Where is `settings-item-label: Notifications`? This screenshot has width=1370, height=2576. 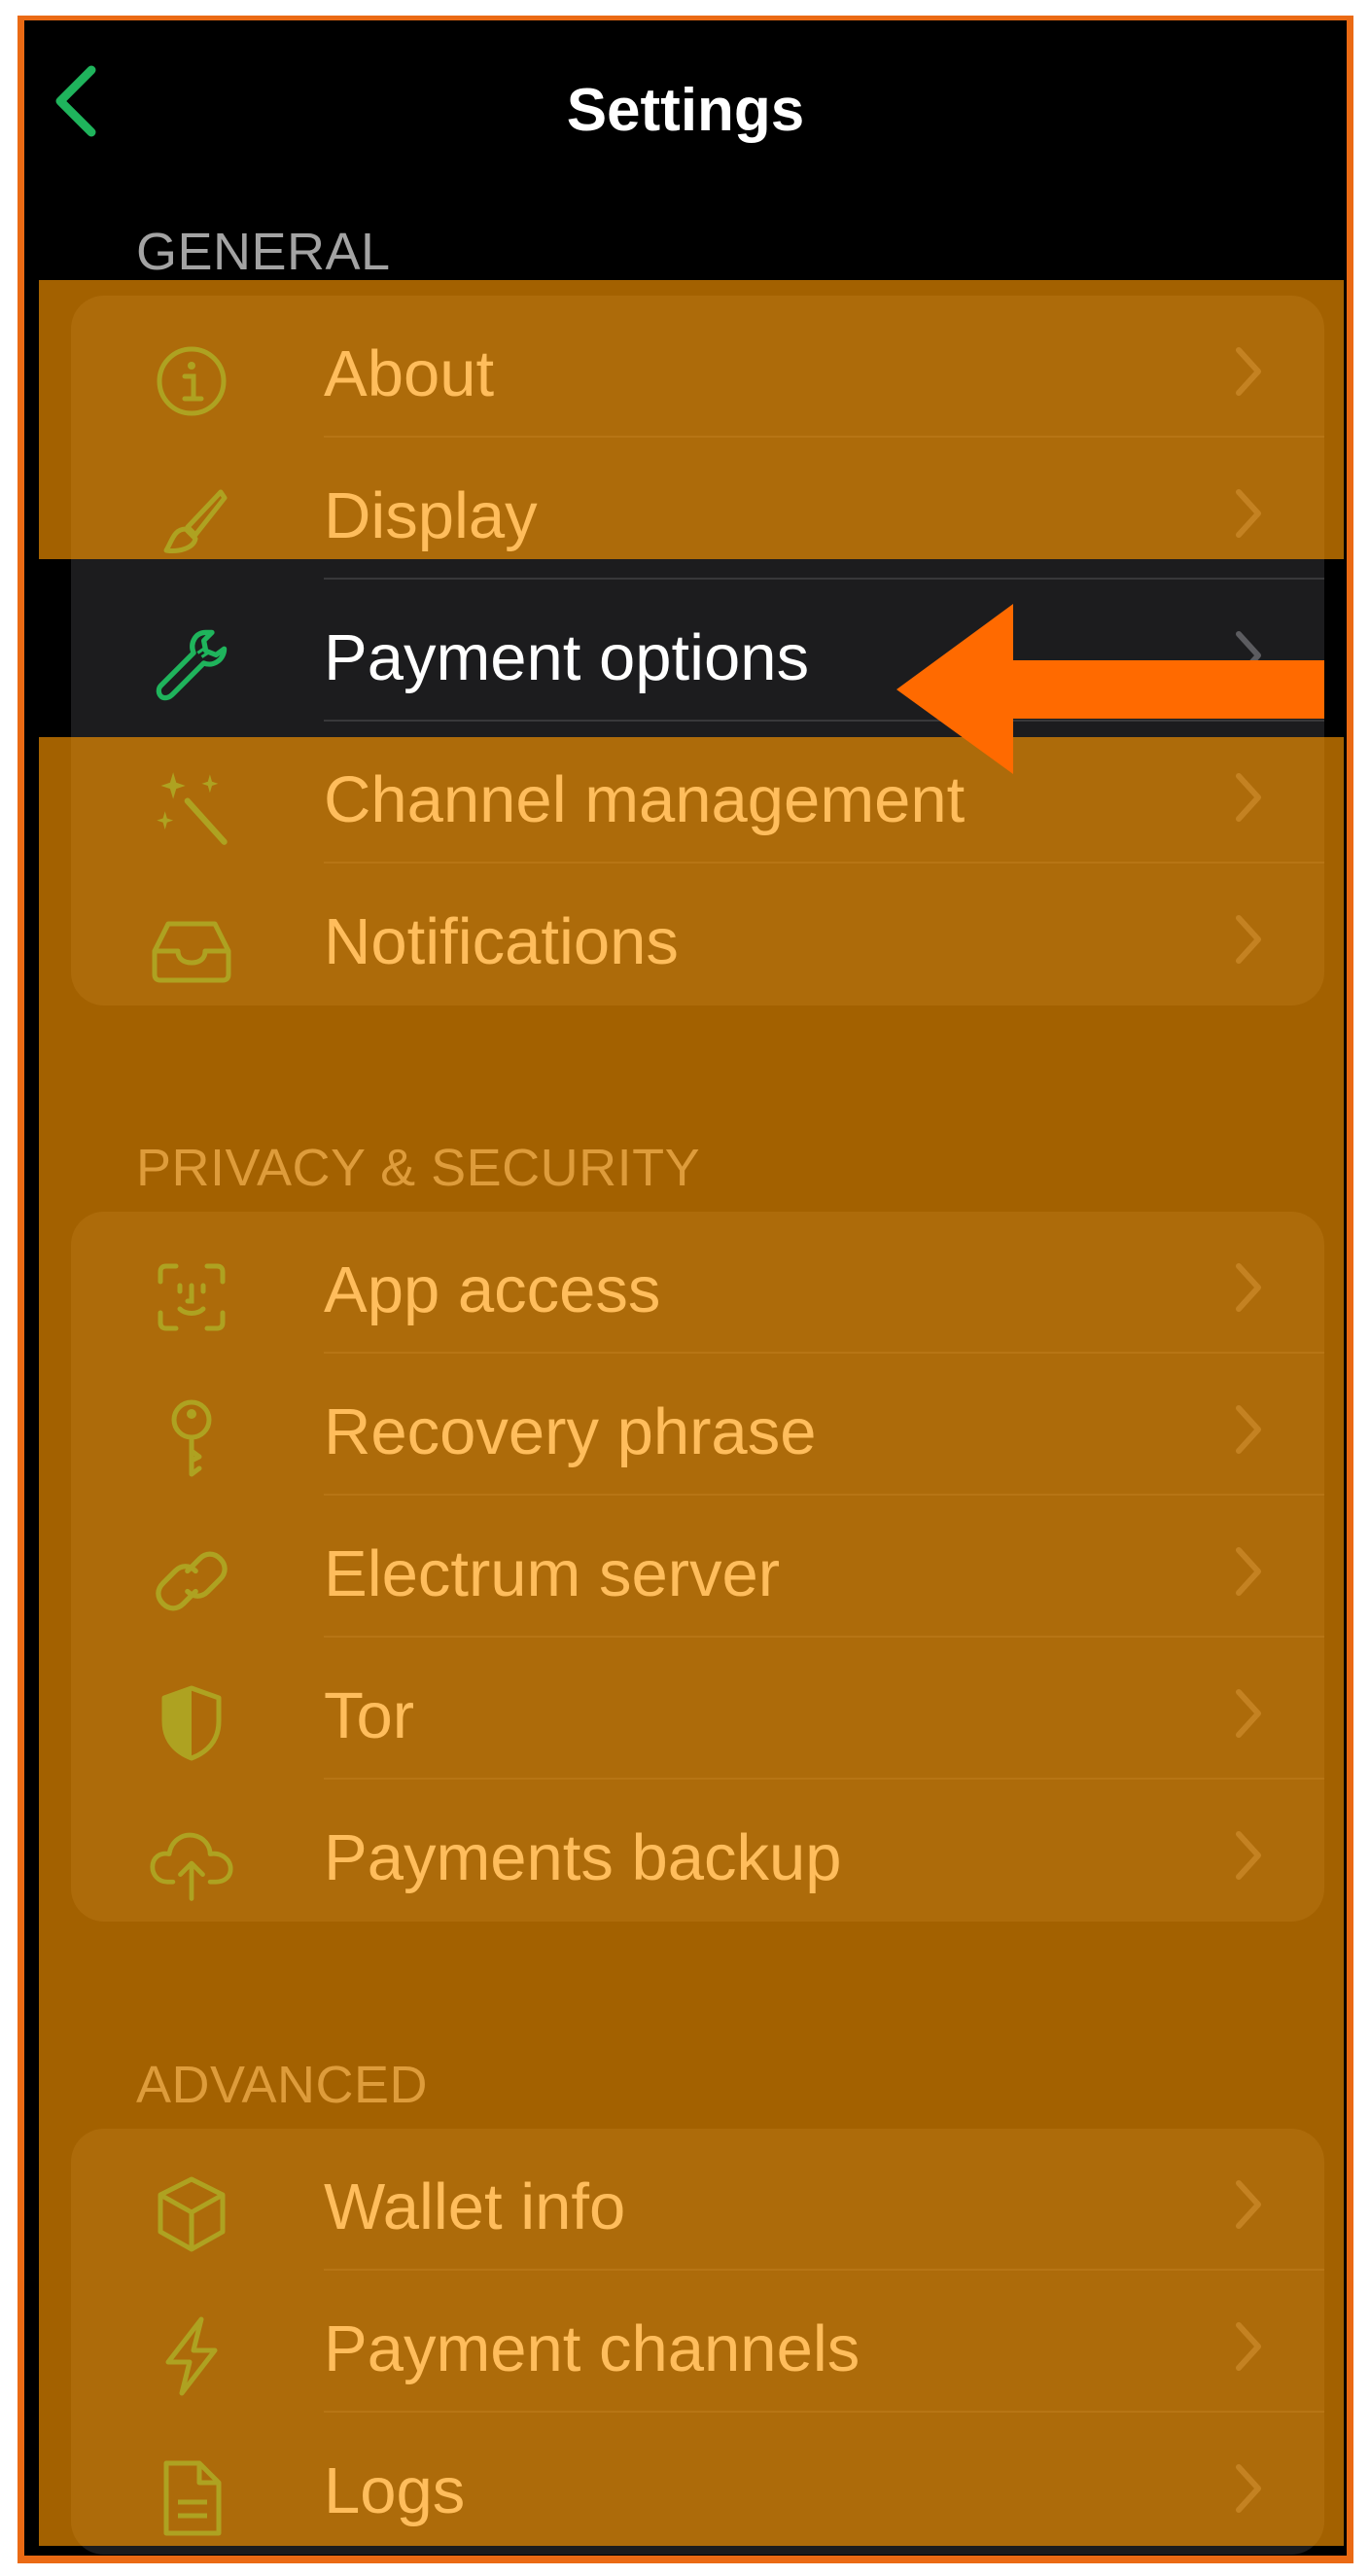 settings-item-label: Notifications is located at coordinates (502, 942).